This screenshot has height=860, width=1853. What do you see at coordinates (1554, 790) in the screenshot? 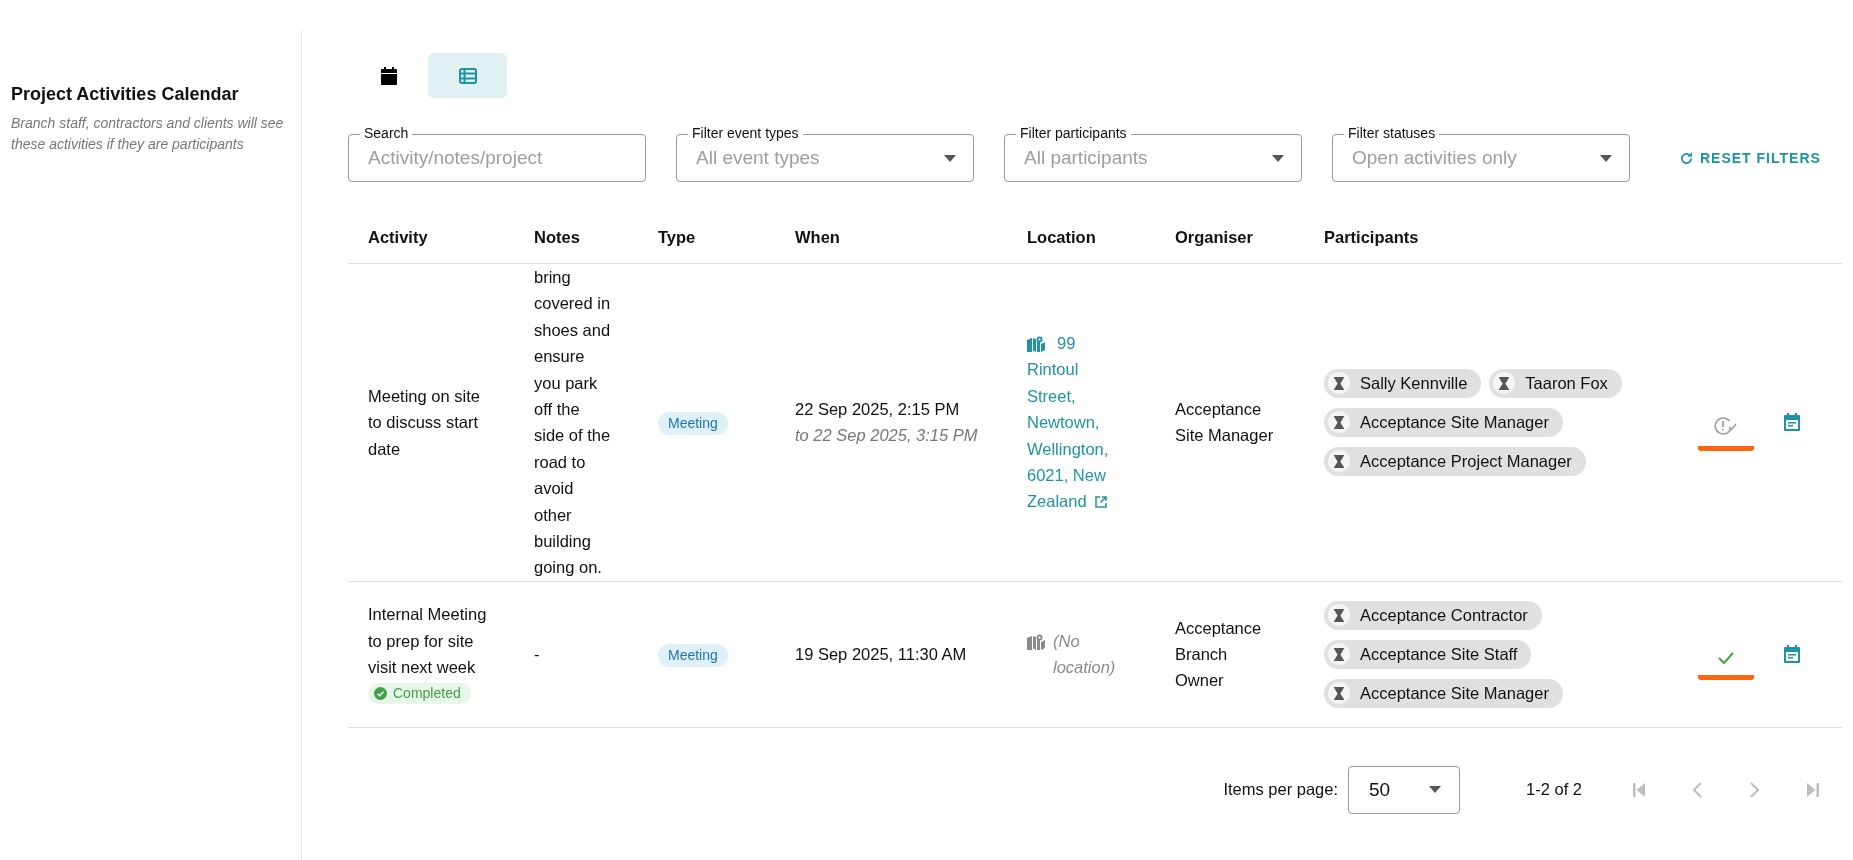
I see `page-range-text: 1-2 of 2` at bounding box center [1554, 790].